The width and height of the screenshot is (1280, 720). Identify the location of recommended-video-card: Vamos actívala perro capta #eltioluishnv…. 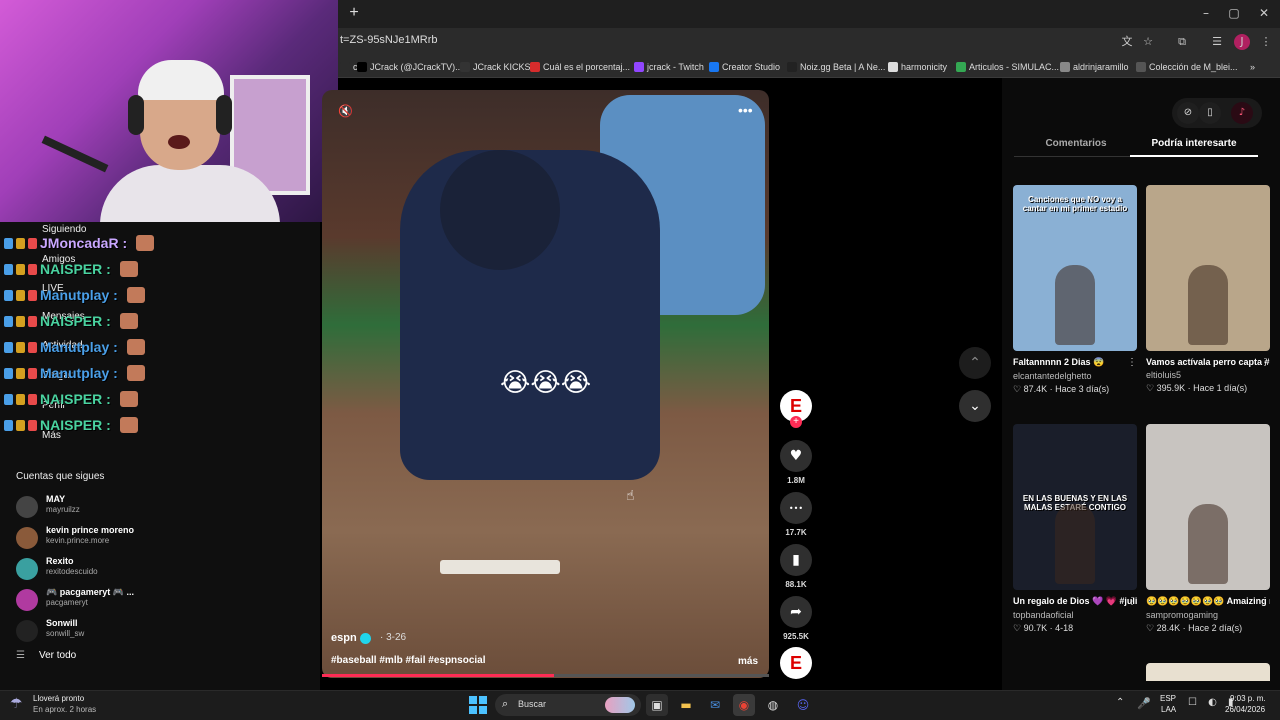
(1208, 289).